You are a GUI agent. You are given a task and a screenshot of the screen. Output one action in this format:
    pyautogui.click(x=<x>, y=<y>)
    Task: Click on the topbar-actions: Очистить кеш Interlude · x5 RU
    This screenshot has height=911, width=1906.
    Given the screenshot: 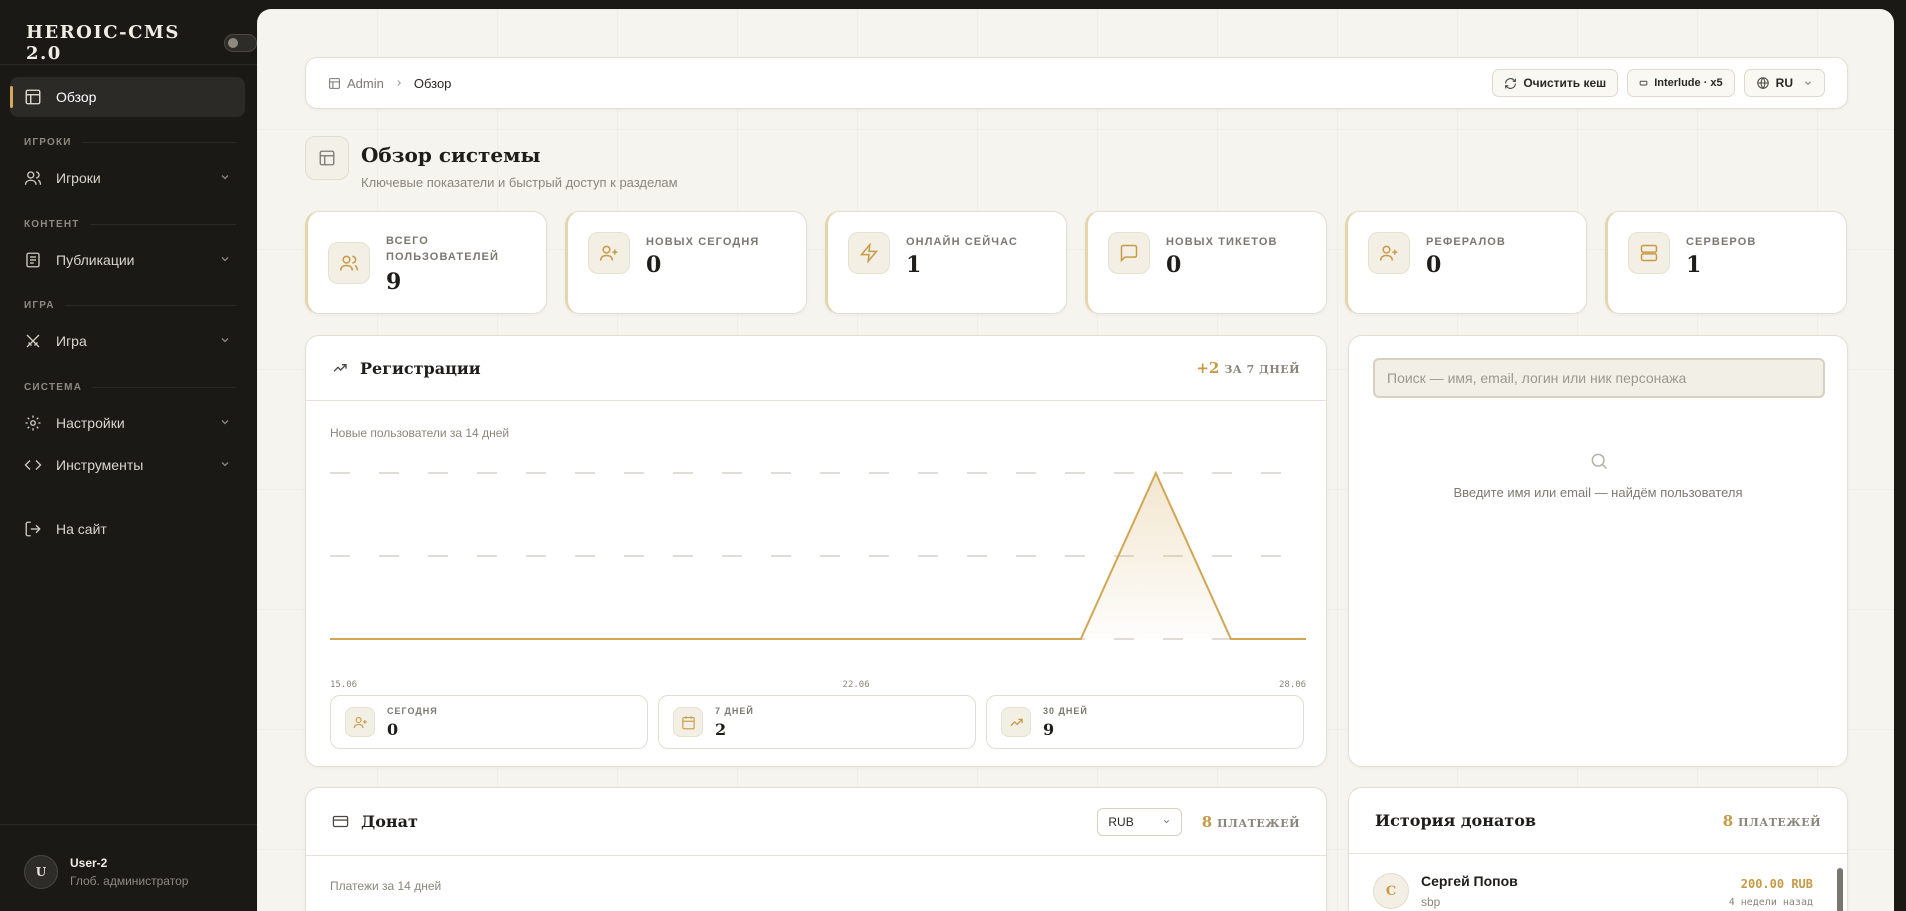 What is the action you would take?
    pyautogui.click(x=1658, y=83)
    